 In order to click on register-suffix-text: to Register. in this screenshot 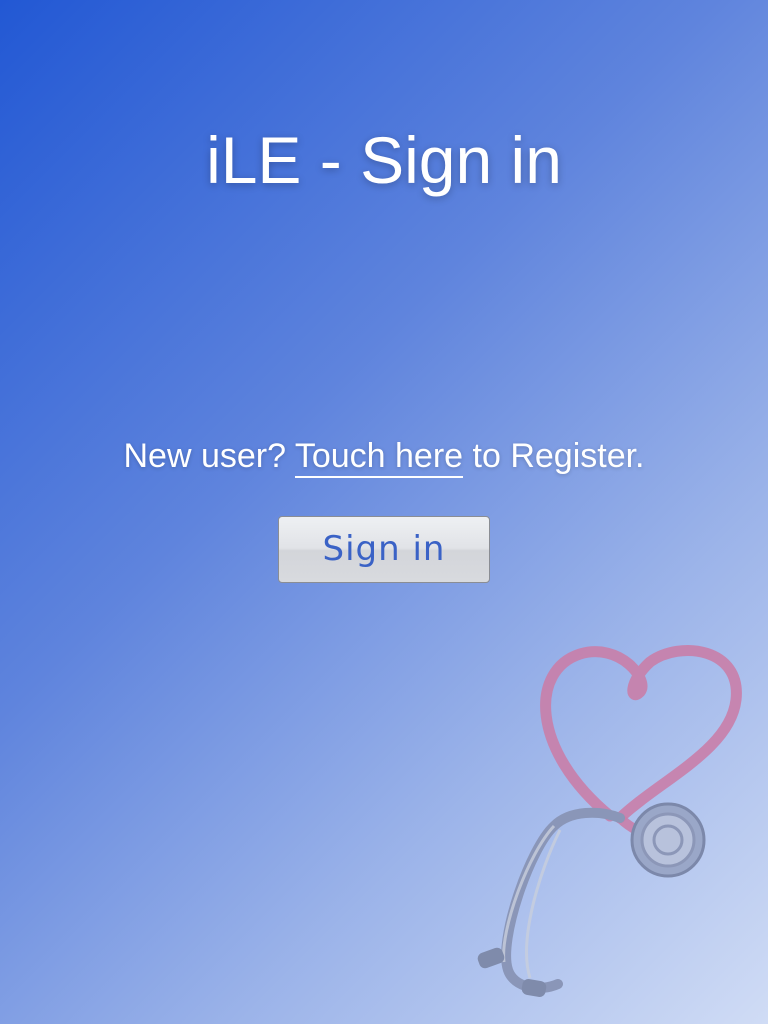, I will do `click(558, 456)`.